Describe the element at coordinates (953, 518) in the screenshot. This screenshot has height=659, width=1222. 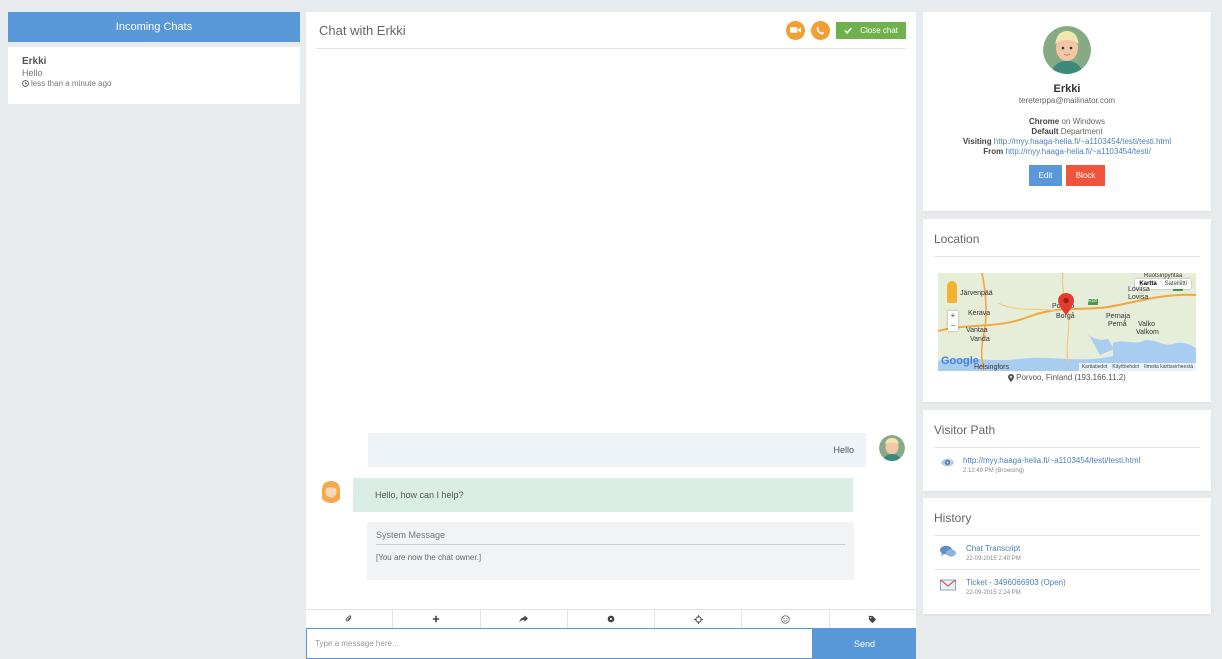
I see `history-title: History` at that location.